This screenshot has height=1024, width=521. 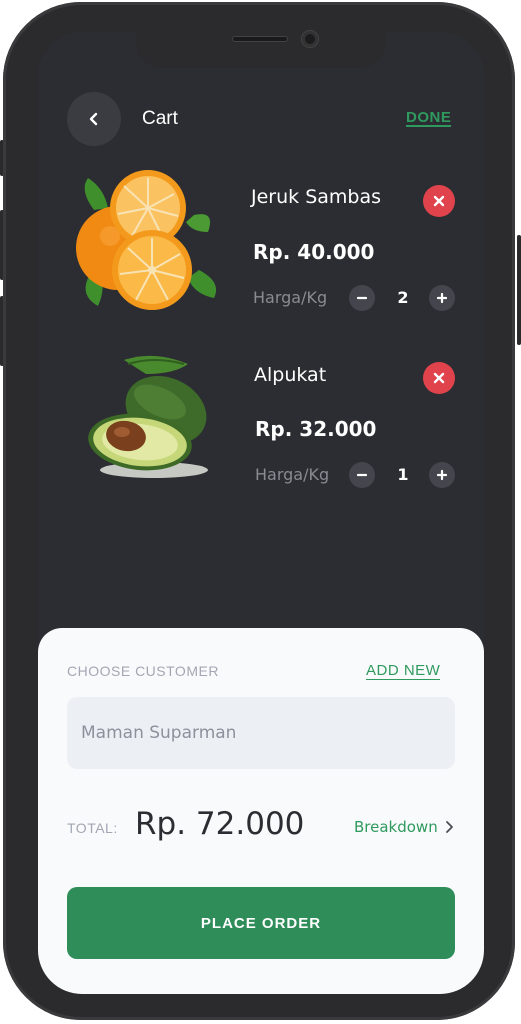 I want to click on chevron-left-icon, so click(x=93, y=119).